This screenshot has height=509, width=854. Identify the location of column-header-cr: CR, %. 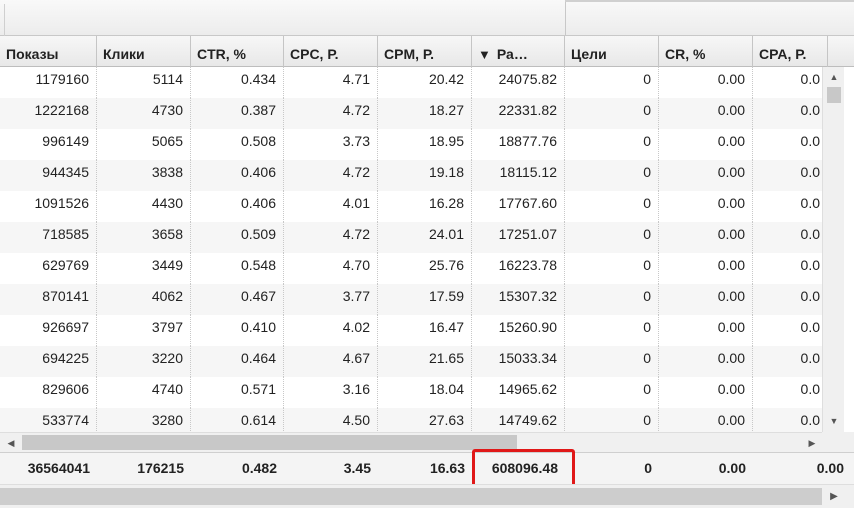
(706, 51).